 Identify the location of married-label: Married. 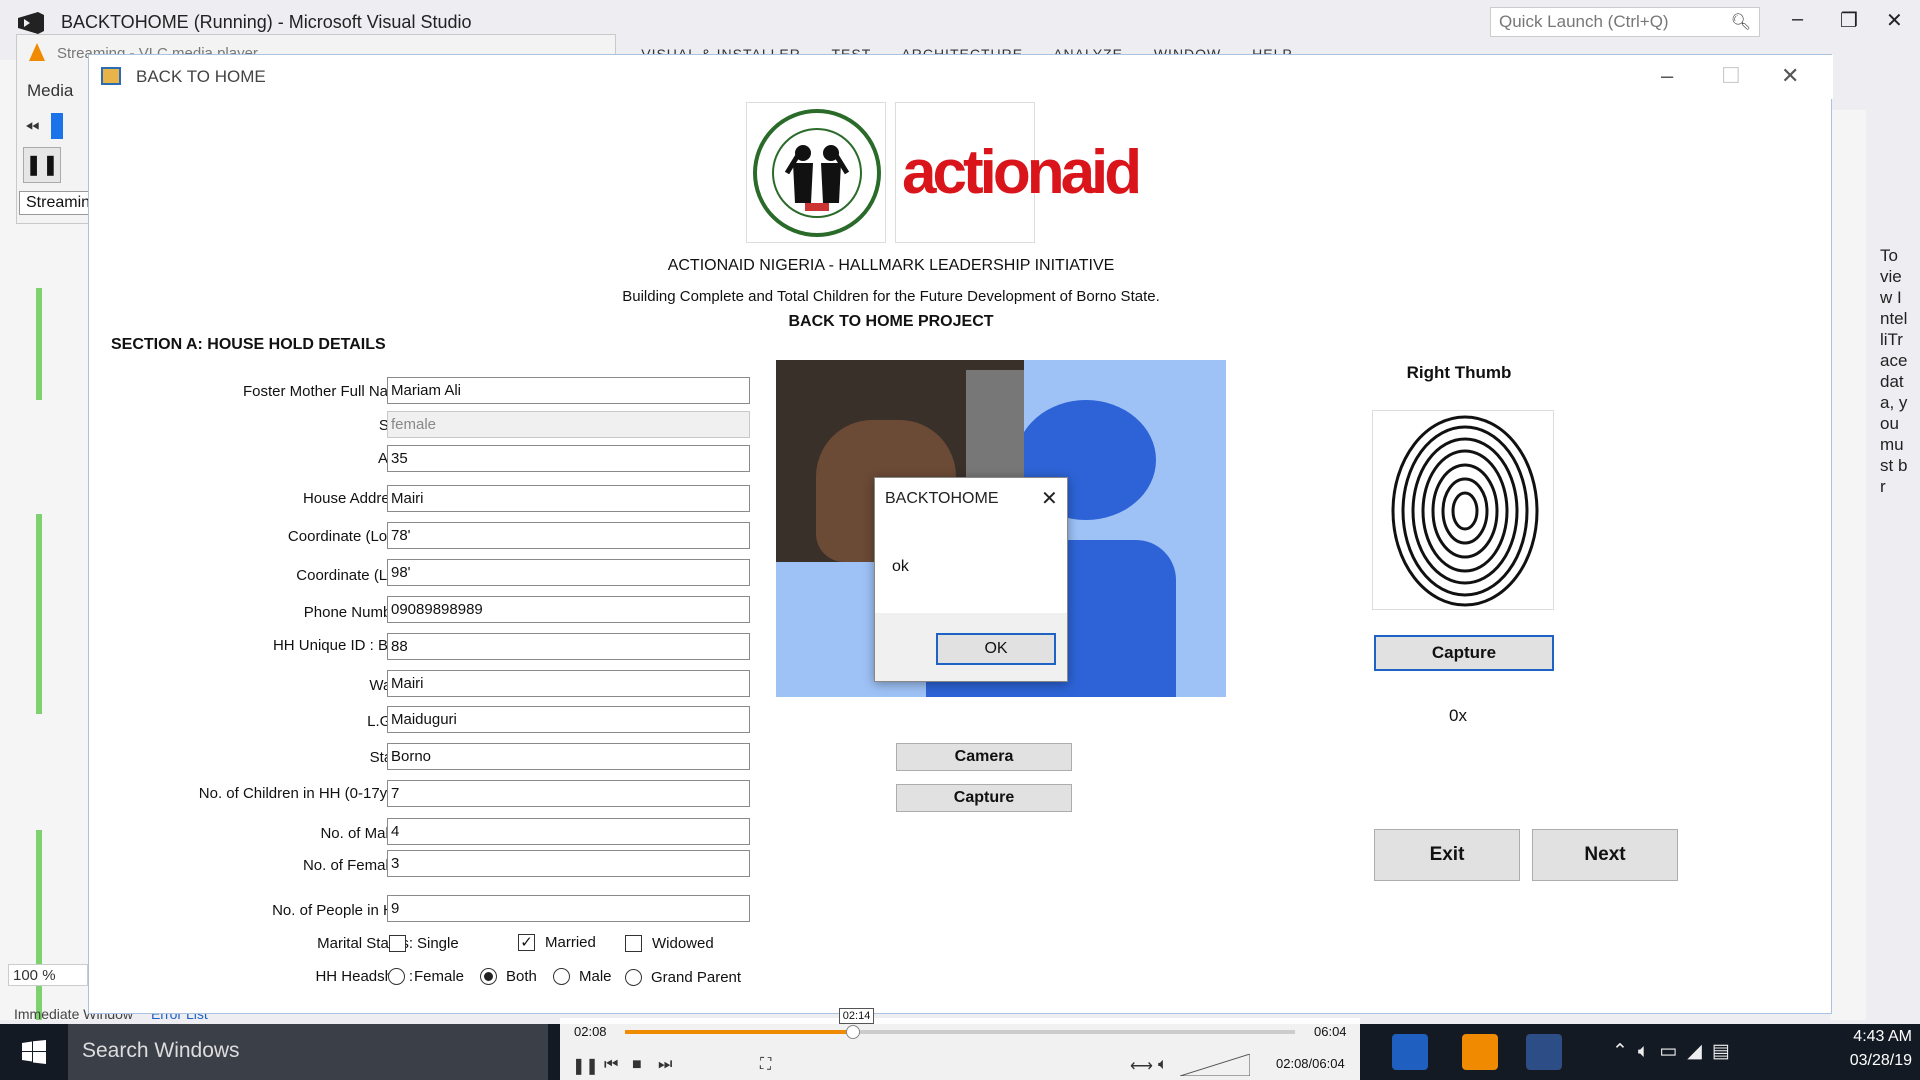
(570, 942).